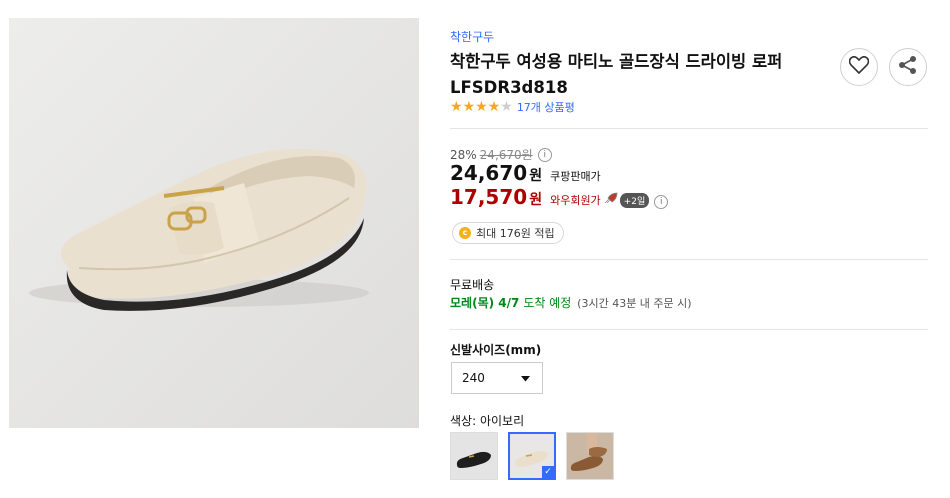  I want to click on sale-price-label: 쿠팡판매가, so click(575, 176).